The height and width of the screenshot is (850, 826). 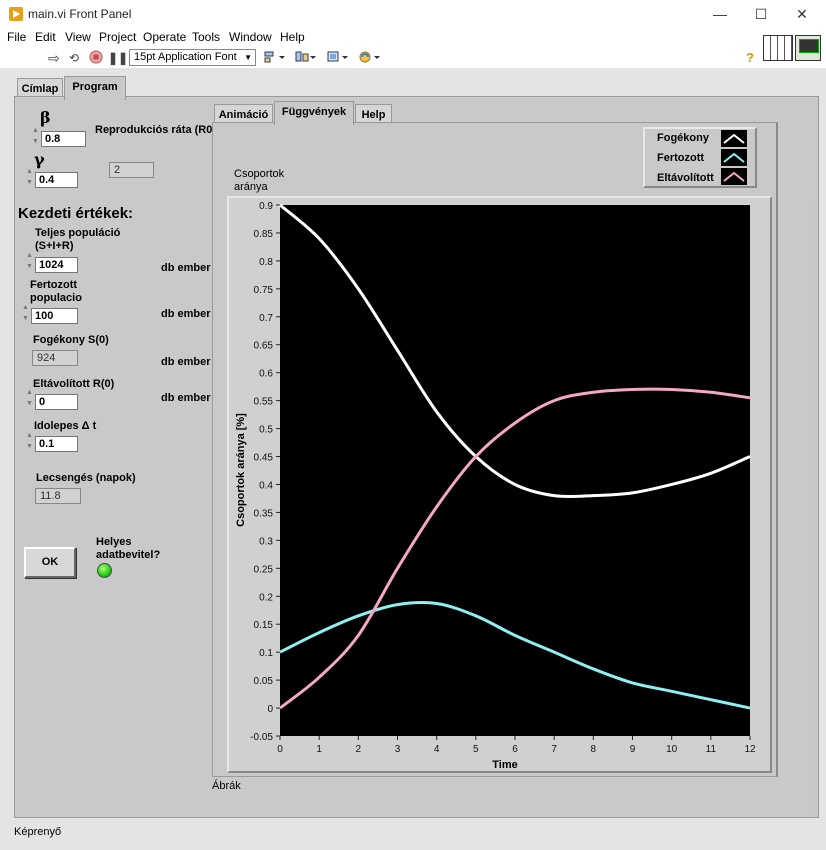 I want to click on y-tick-label: 0.6, so click(x=266, y=374).